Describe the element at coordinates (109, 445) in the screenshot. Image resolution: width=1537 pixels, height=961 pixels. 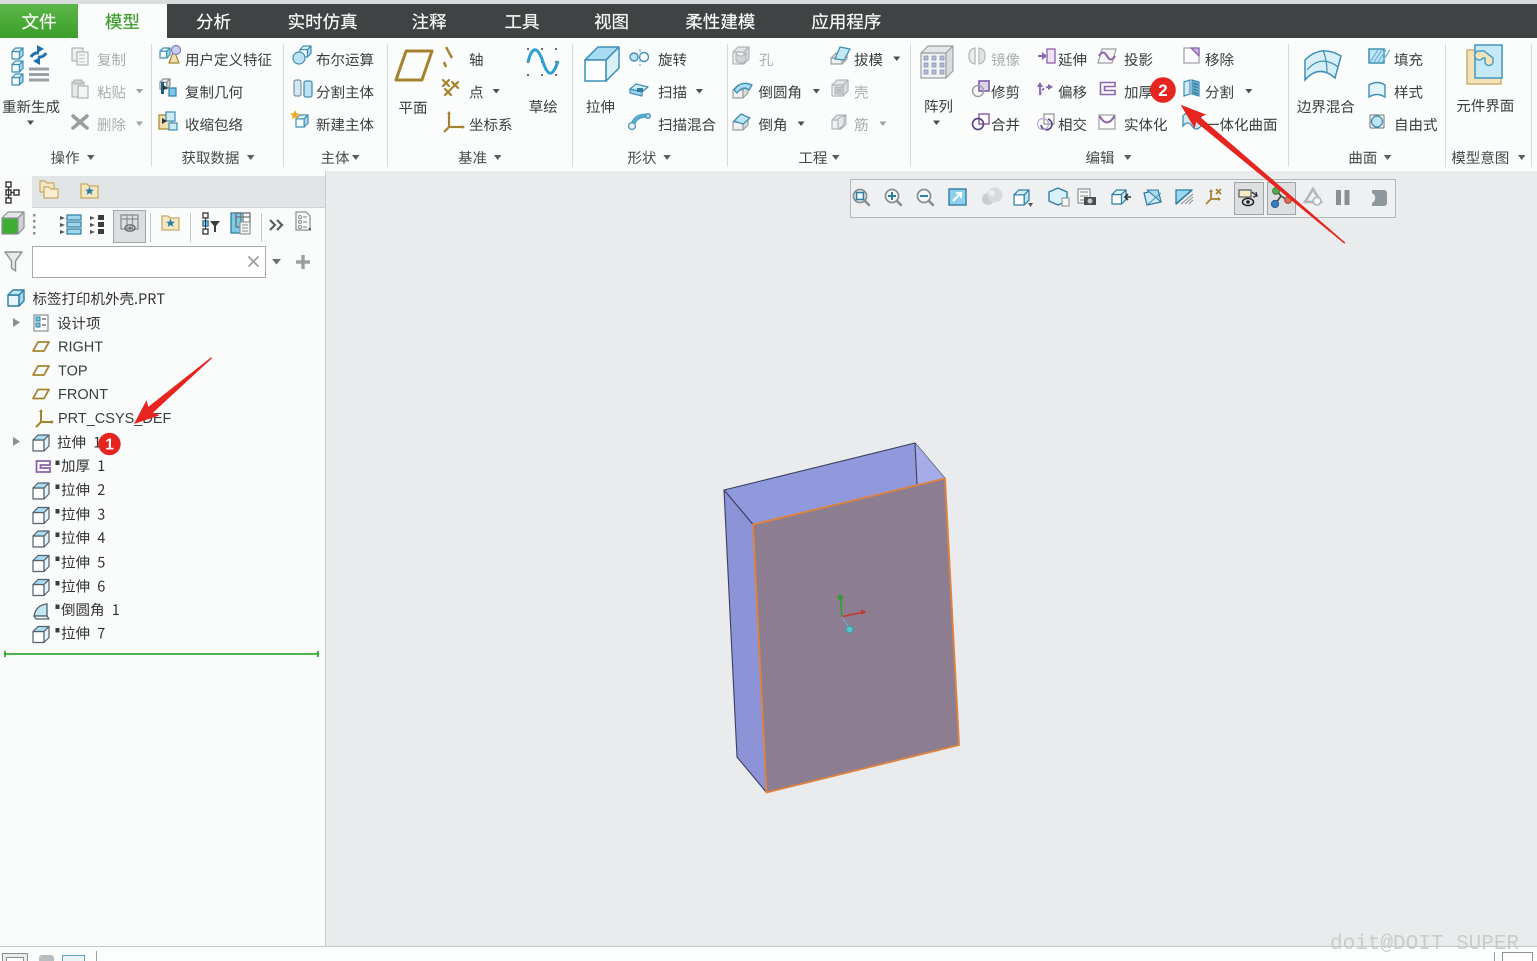
I see `svg-text: 1` at that location.